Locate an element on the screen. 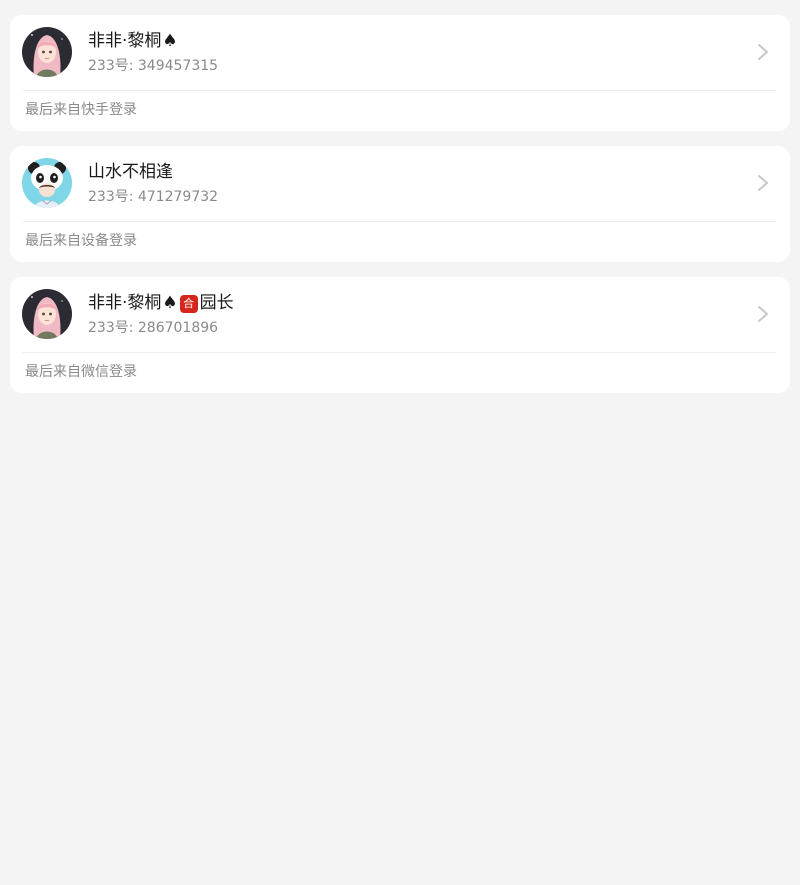 Image resolution: width=800 pixels, height=885 pixels. last-login-source: 最后来自快手登录 is located at coordinates (81, 110).